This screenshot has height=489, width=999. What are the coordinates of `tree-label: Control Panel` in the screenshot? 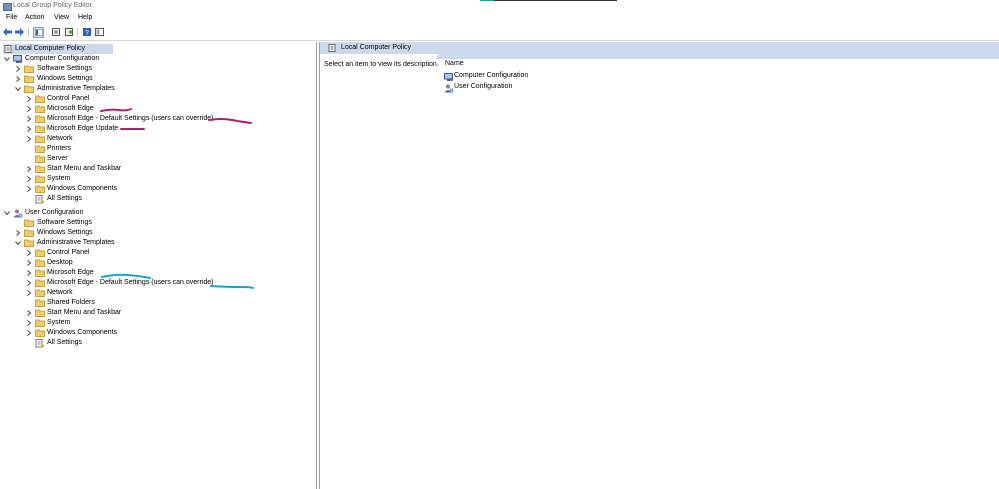 It's located at (68, 252).